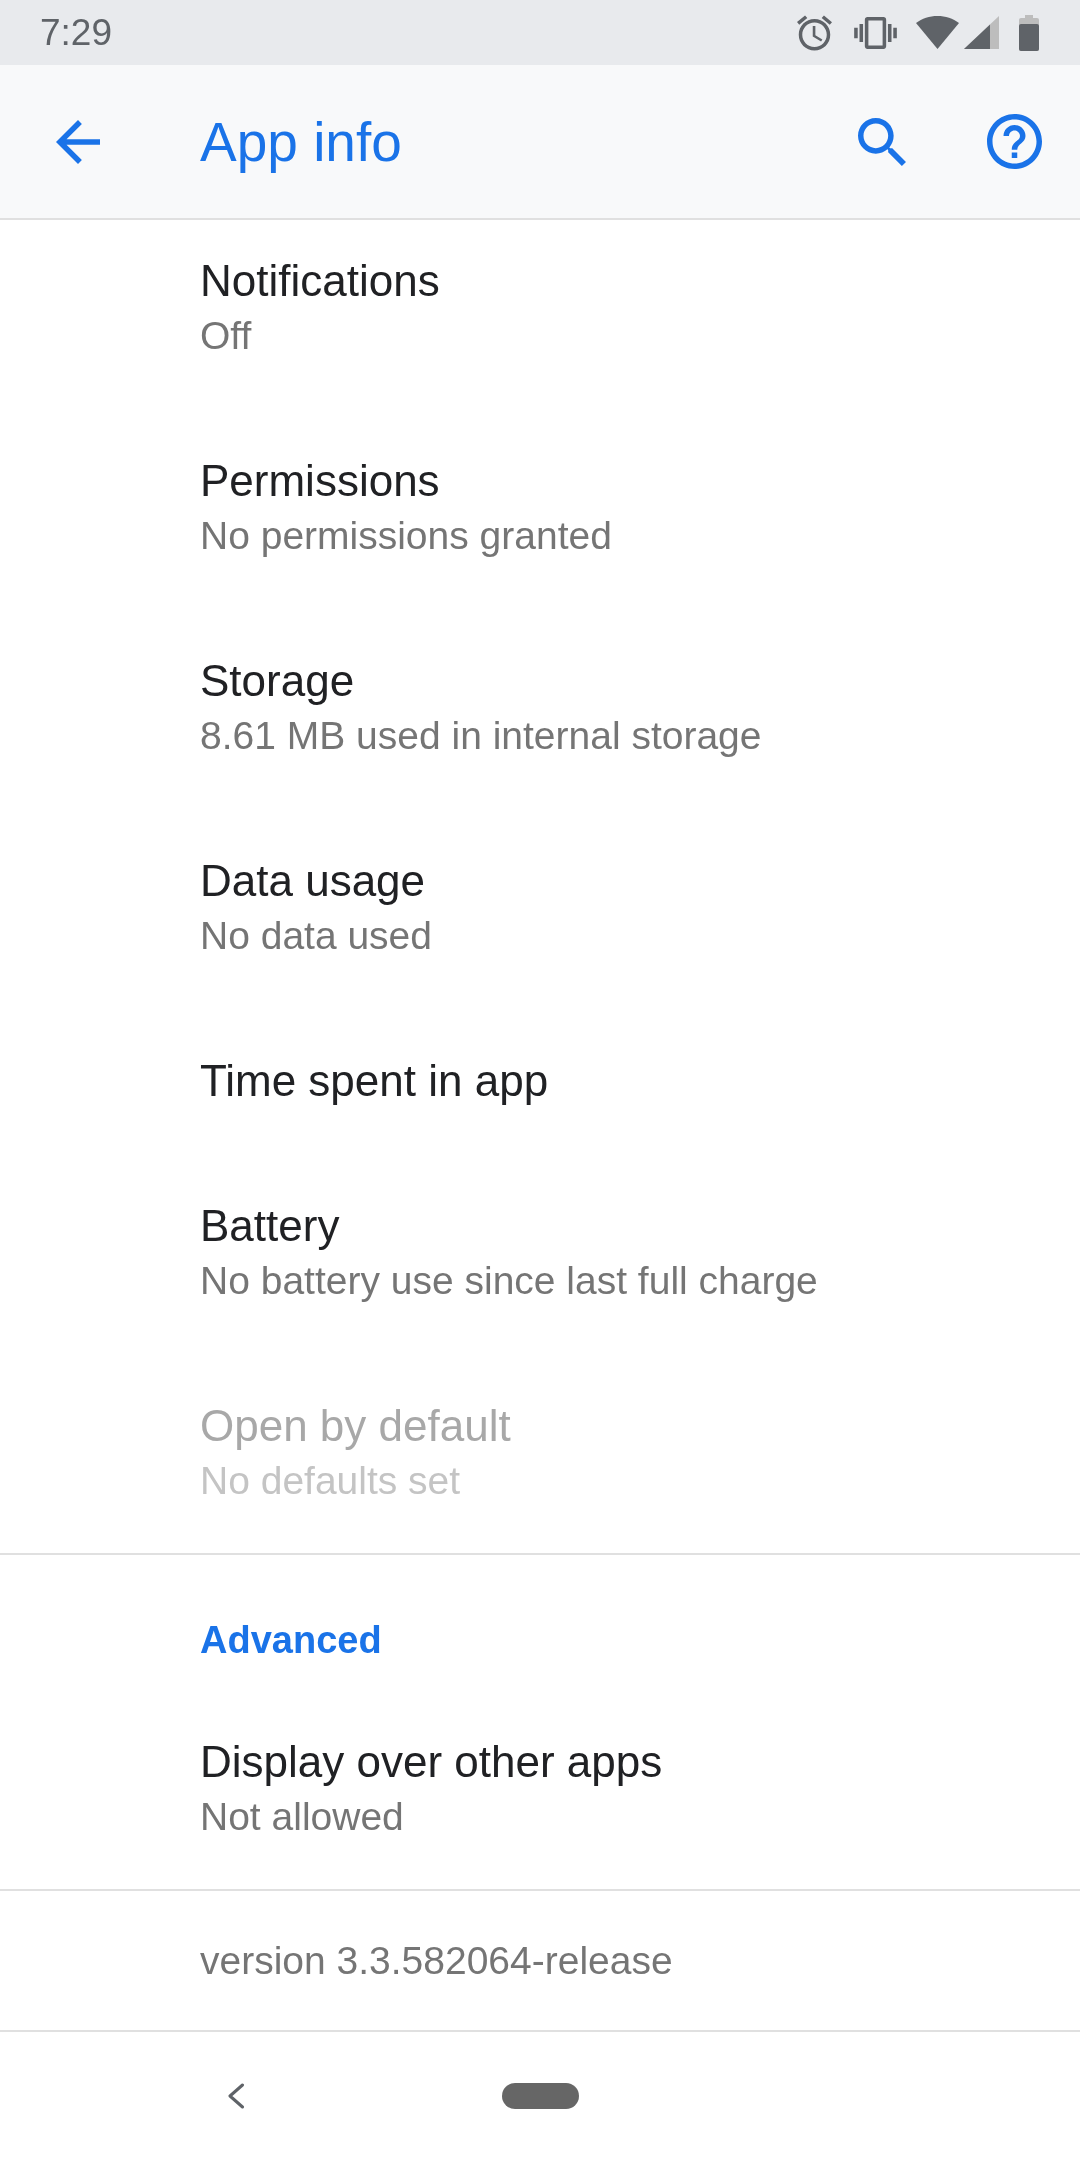 The image size is (1080, 2160). What do you see at coordinates (481, 736) in the screenshot?
I see `setting-summary: 8.61 MB used in internal storage` at bounding box center [481, 736].